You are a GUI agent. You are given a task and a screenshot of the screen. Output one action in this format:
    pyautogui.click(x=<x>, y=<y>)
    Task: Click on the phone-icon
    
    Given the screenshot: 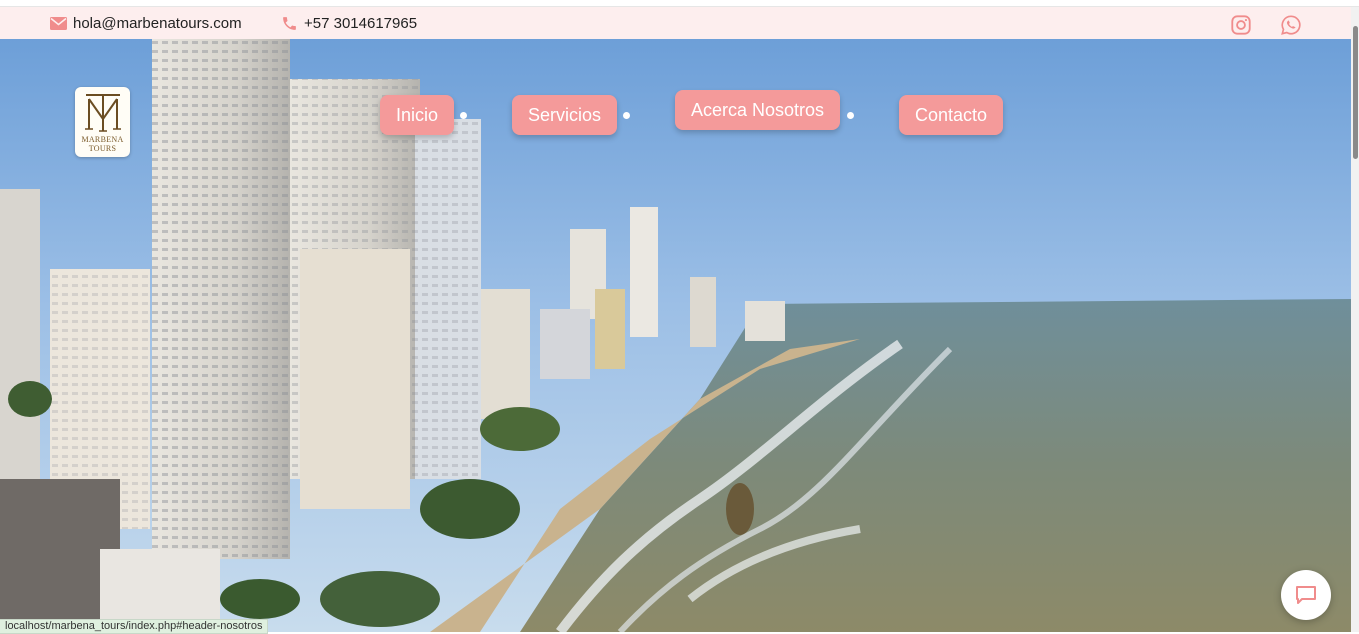 What is the action you would take?
    pyautogui.click(x=289, y=23)
    